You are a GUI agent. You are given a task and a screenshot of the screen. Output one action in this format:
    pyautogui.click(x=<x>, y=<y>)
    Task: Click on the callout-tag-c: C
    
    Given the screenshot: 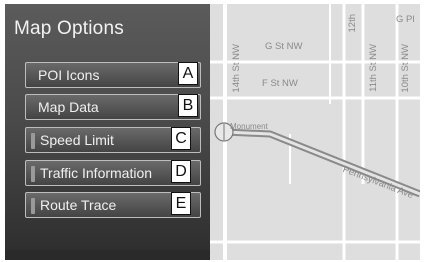 What is the action you would take?
    pyautogui.click(x=181, y=138)
    